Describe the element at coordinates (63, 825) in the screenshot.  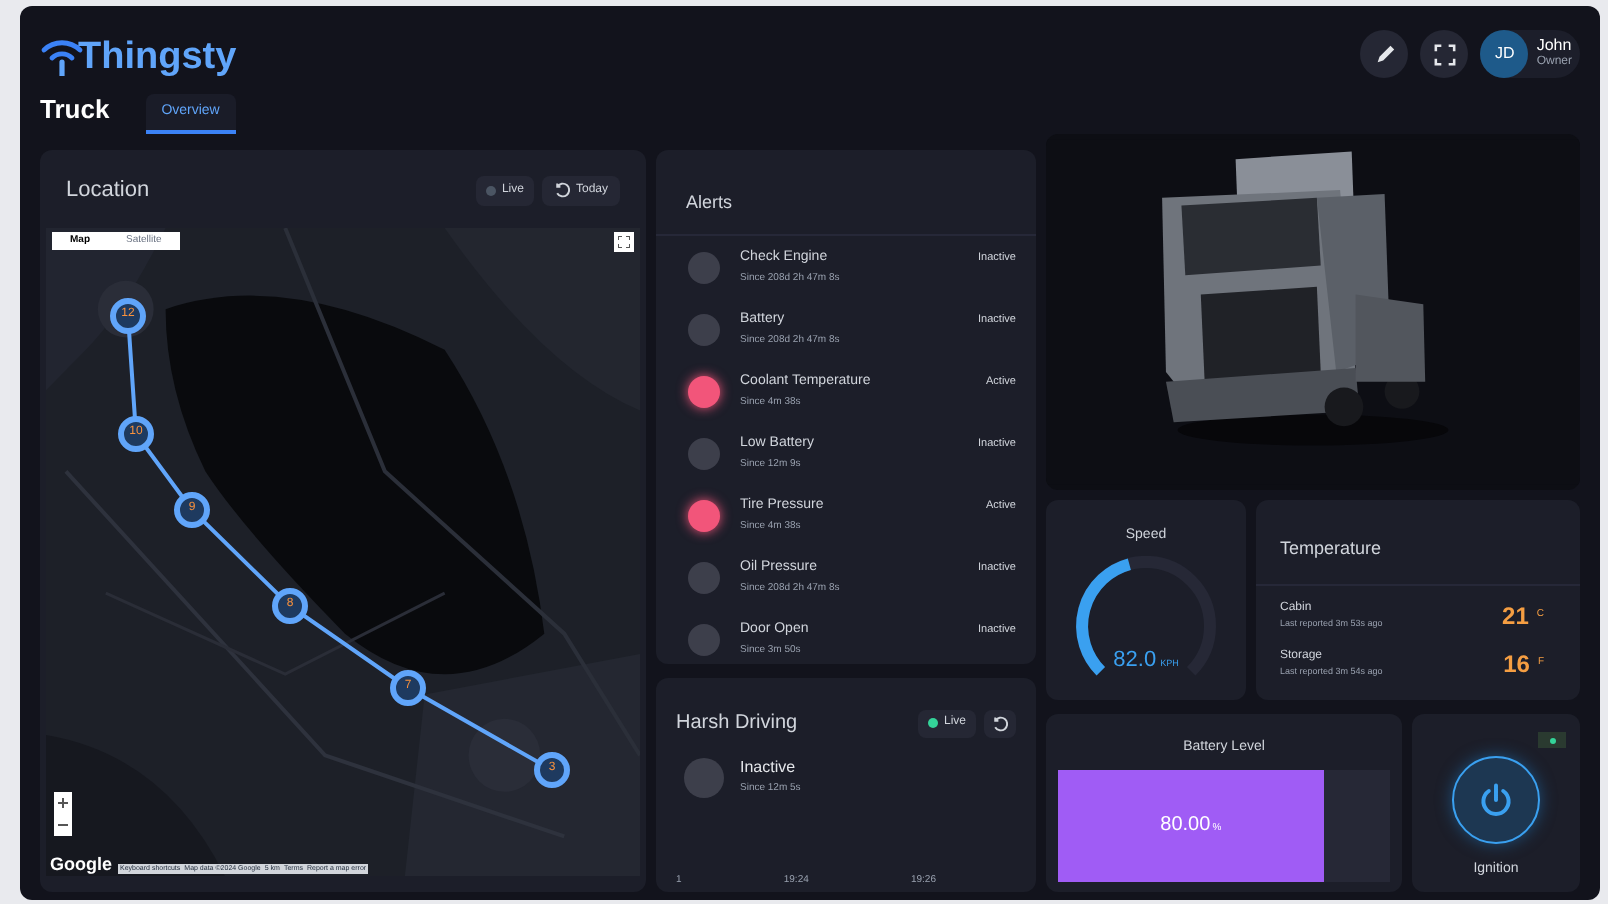
I see `zoom-out-icon` at that location.